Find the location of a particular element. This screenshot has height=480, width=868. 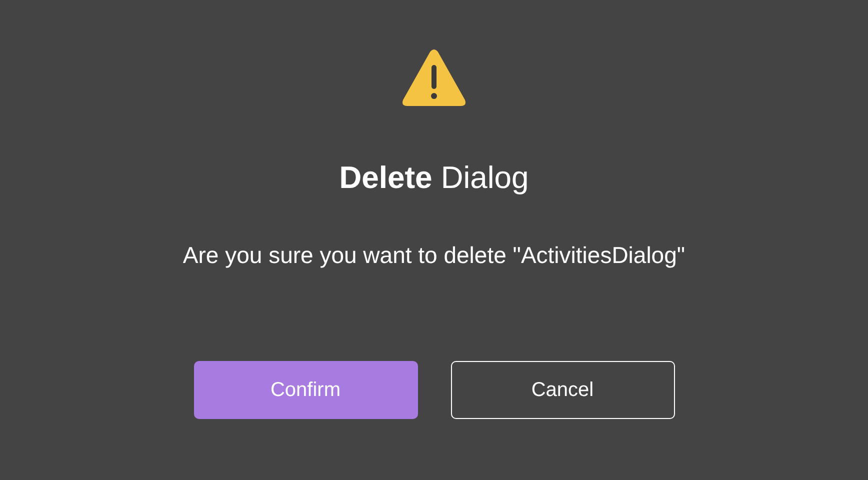

warning-icon is located at coordinates (434, 78).